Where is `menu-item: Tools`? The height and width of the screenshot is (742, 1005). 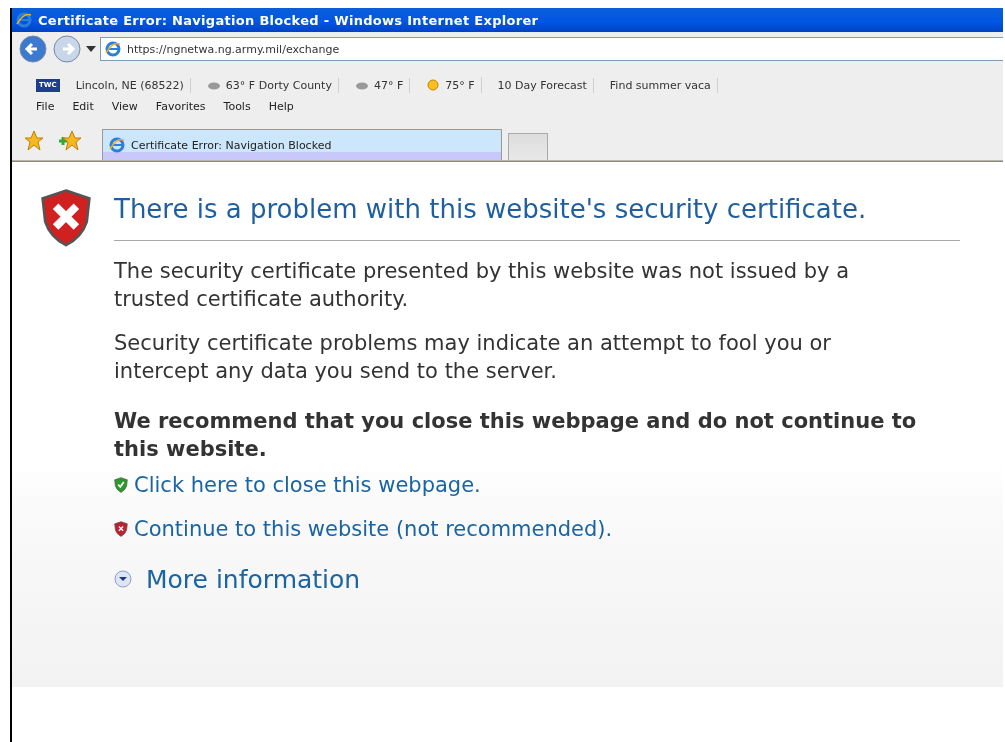 menu-item: Tools is located at coordinates (237, 106).